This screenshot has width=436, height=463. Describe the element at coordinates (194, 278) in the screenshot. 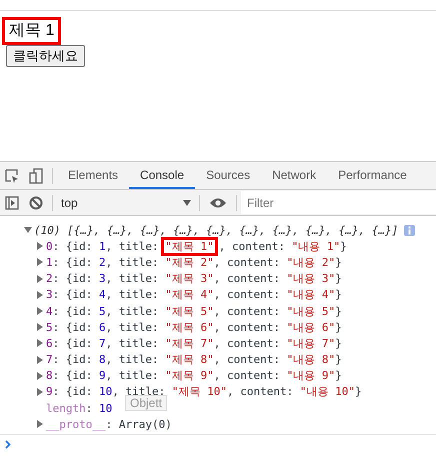

I see `console-entry: 2: {id: 3, title: "제목 3", content: "내용 3"}` at that location.